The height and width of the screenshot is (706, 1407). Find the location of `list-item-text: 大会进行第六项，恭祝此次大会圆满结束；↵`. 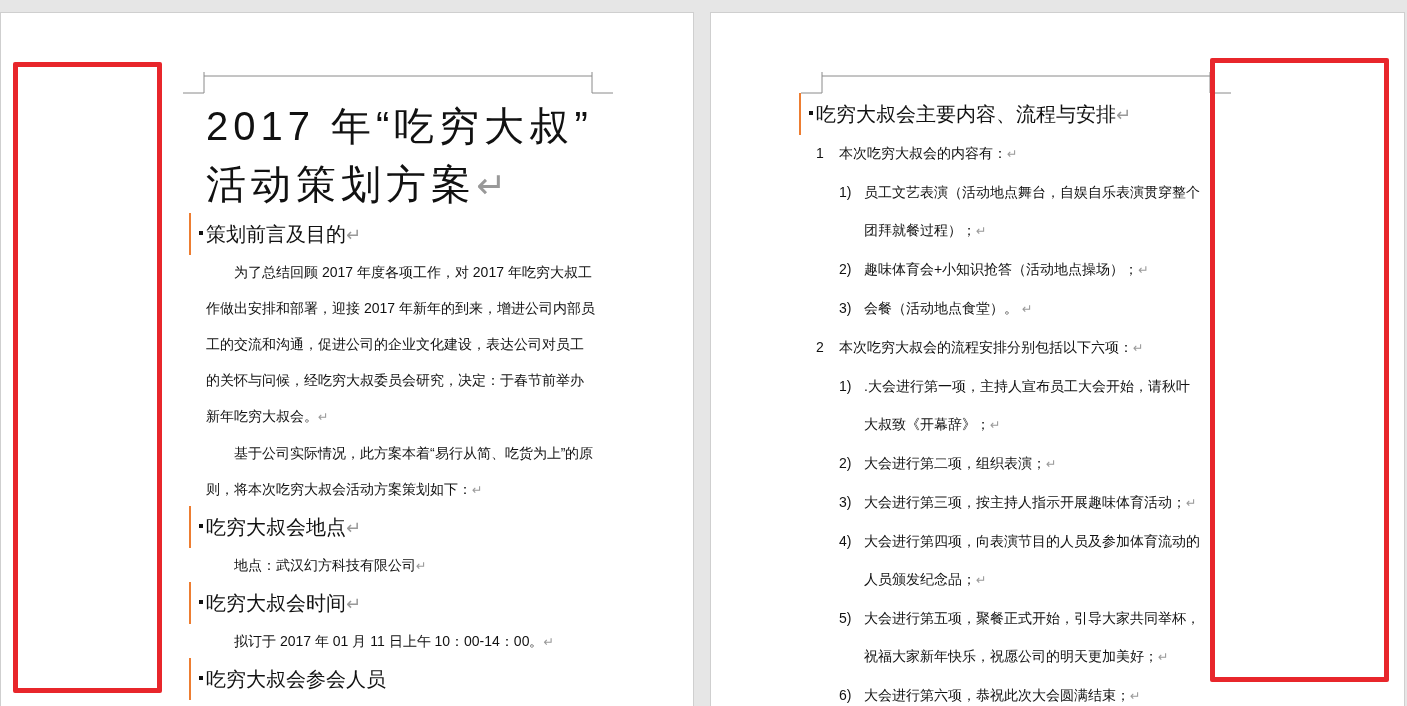

list-item-text: 大会进行第六项，恭祝此次大会圆满结束；↵ is located at coordinates (1003, 695).